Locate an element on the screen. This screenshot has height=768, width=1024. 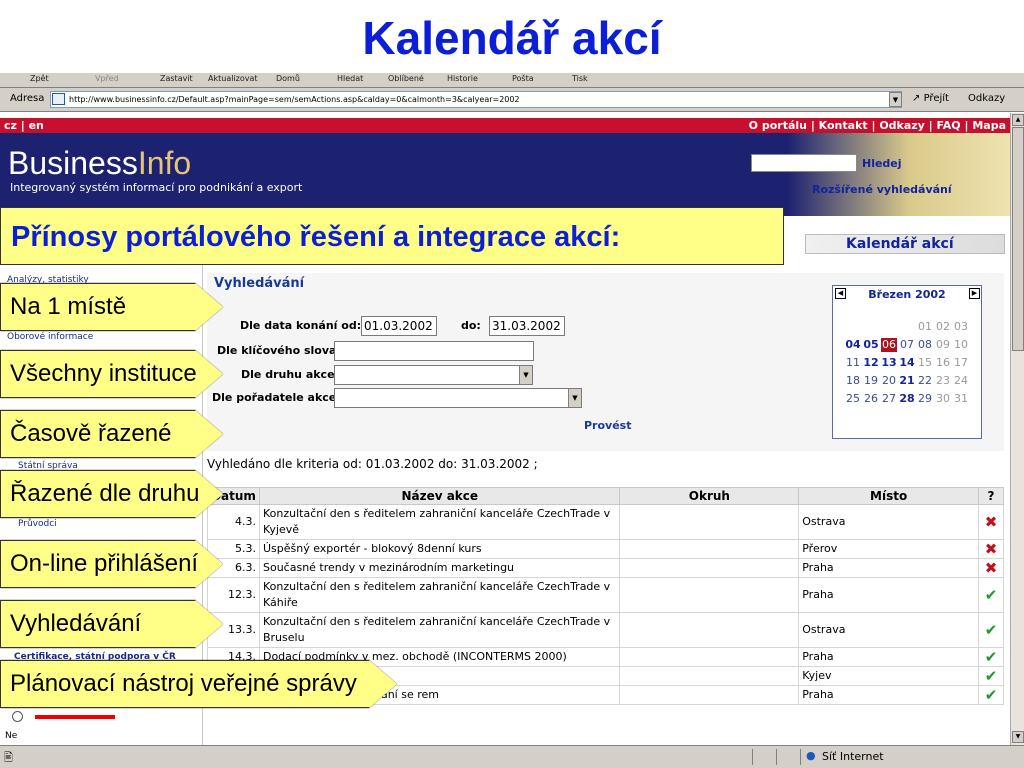
calendar-day: 02 is located at coordinates (943, 327).